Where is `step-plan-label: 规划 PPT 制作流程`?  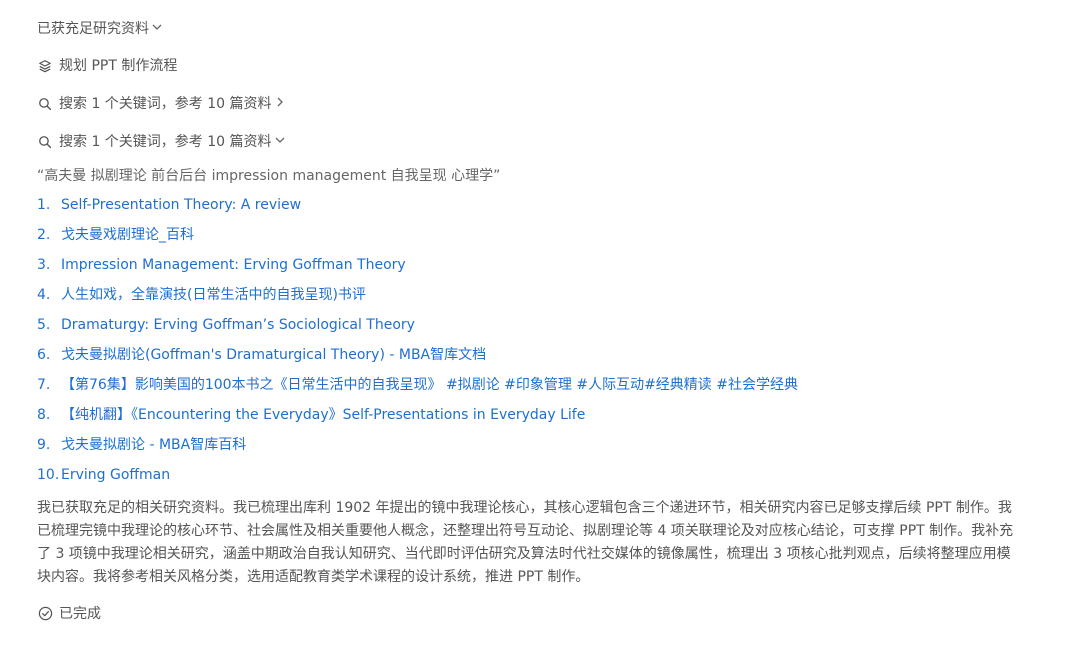 step-plan-label: 规划 PPT 制作流程 is located at coordinates (118, 66).